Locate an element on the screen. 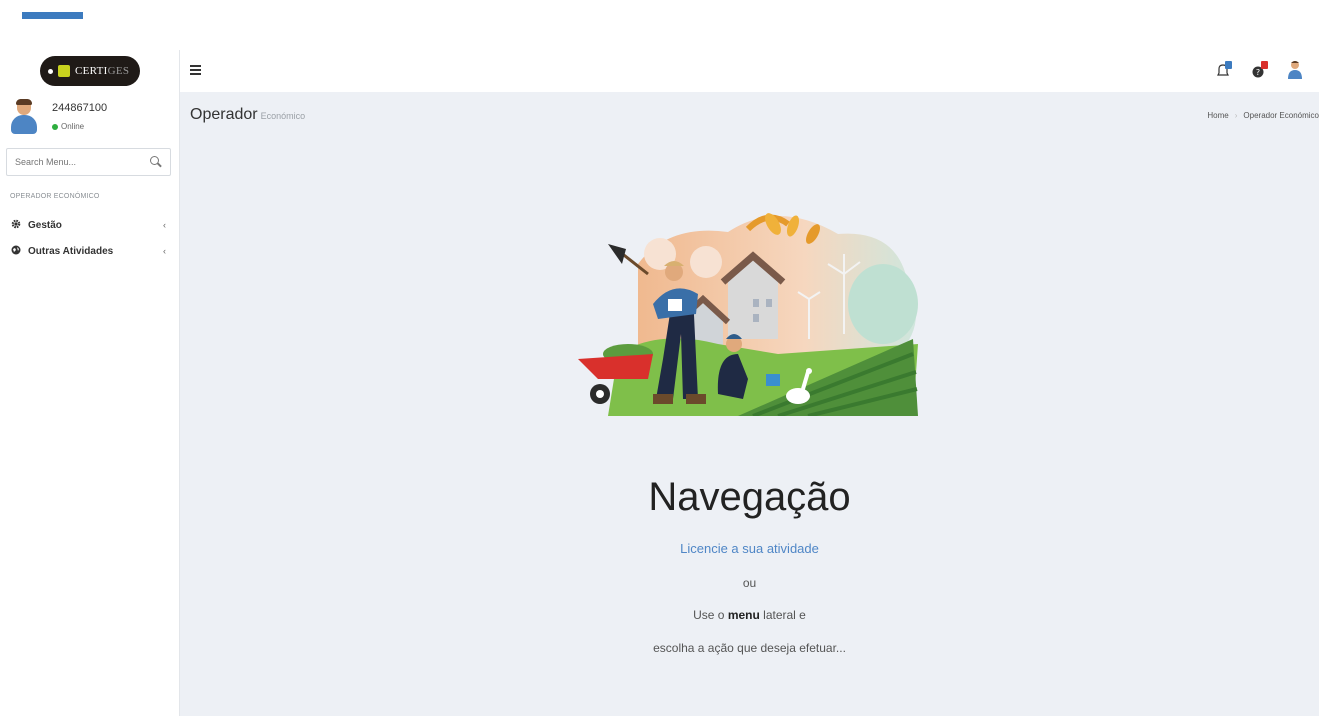  top-accent-bar is located at coordinates (52, 15).